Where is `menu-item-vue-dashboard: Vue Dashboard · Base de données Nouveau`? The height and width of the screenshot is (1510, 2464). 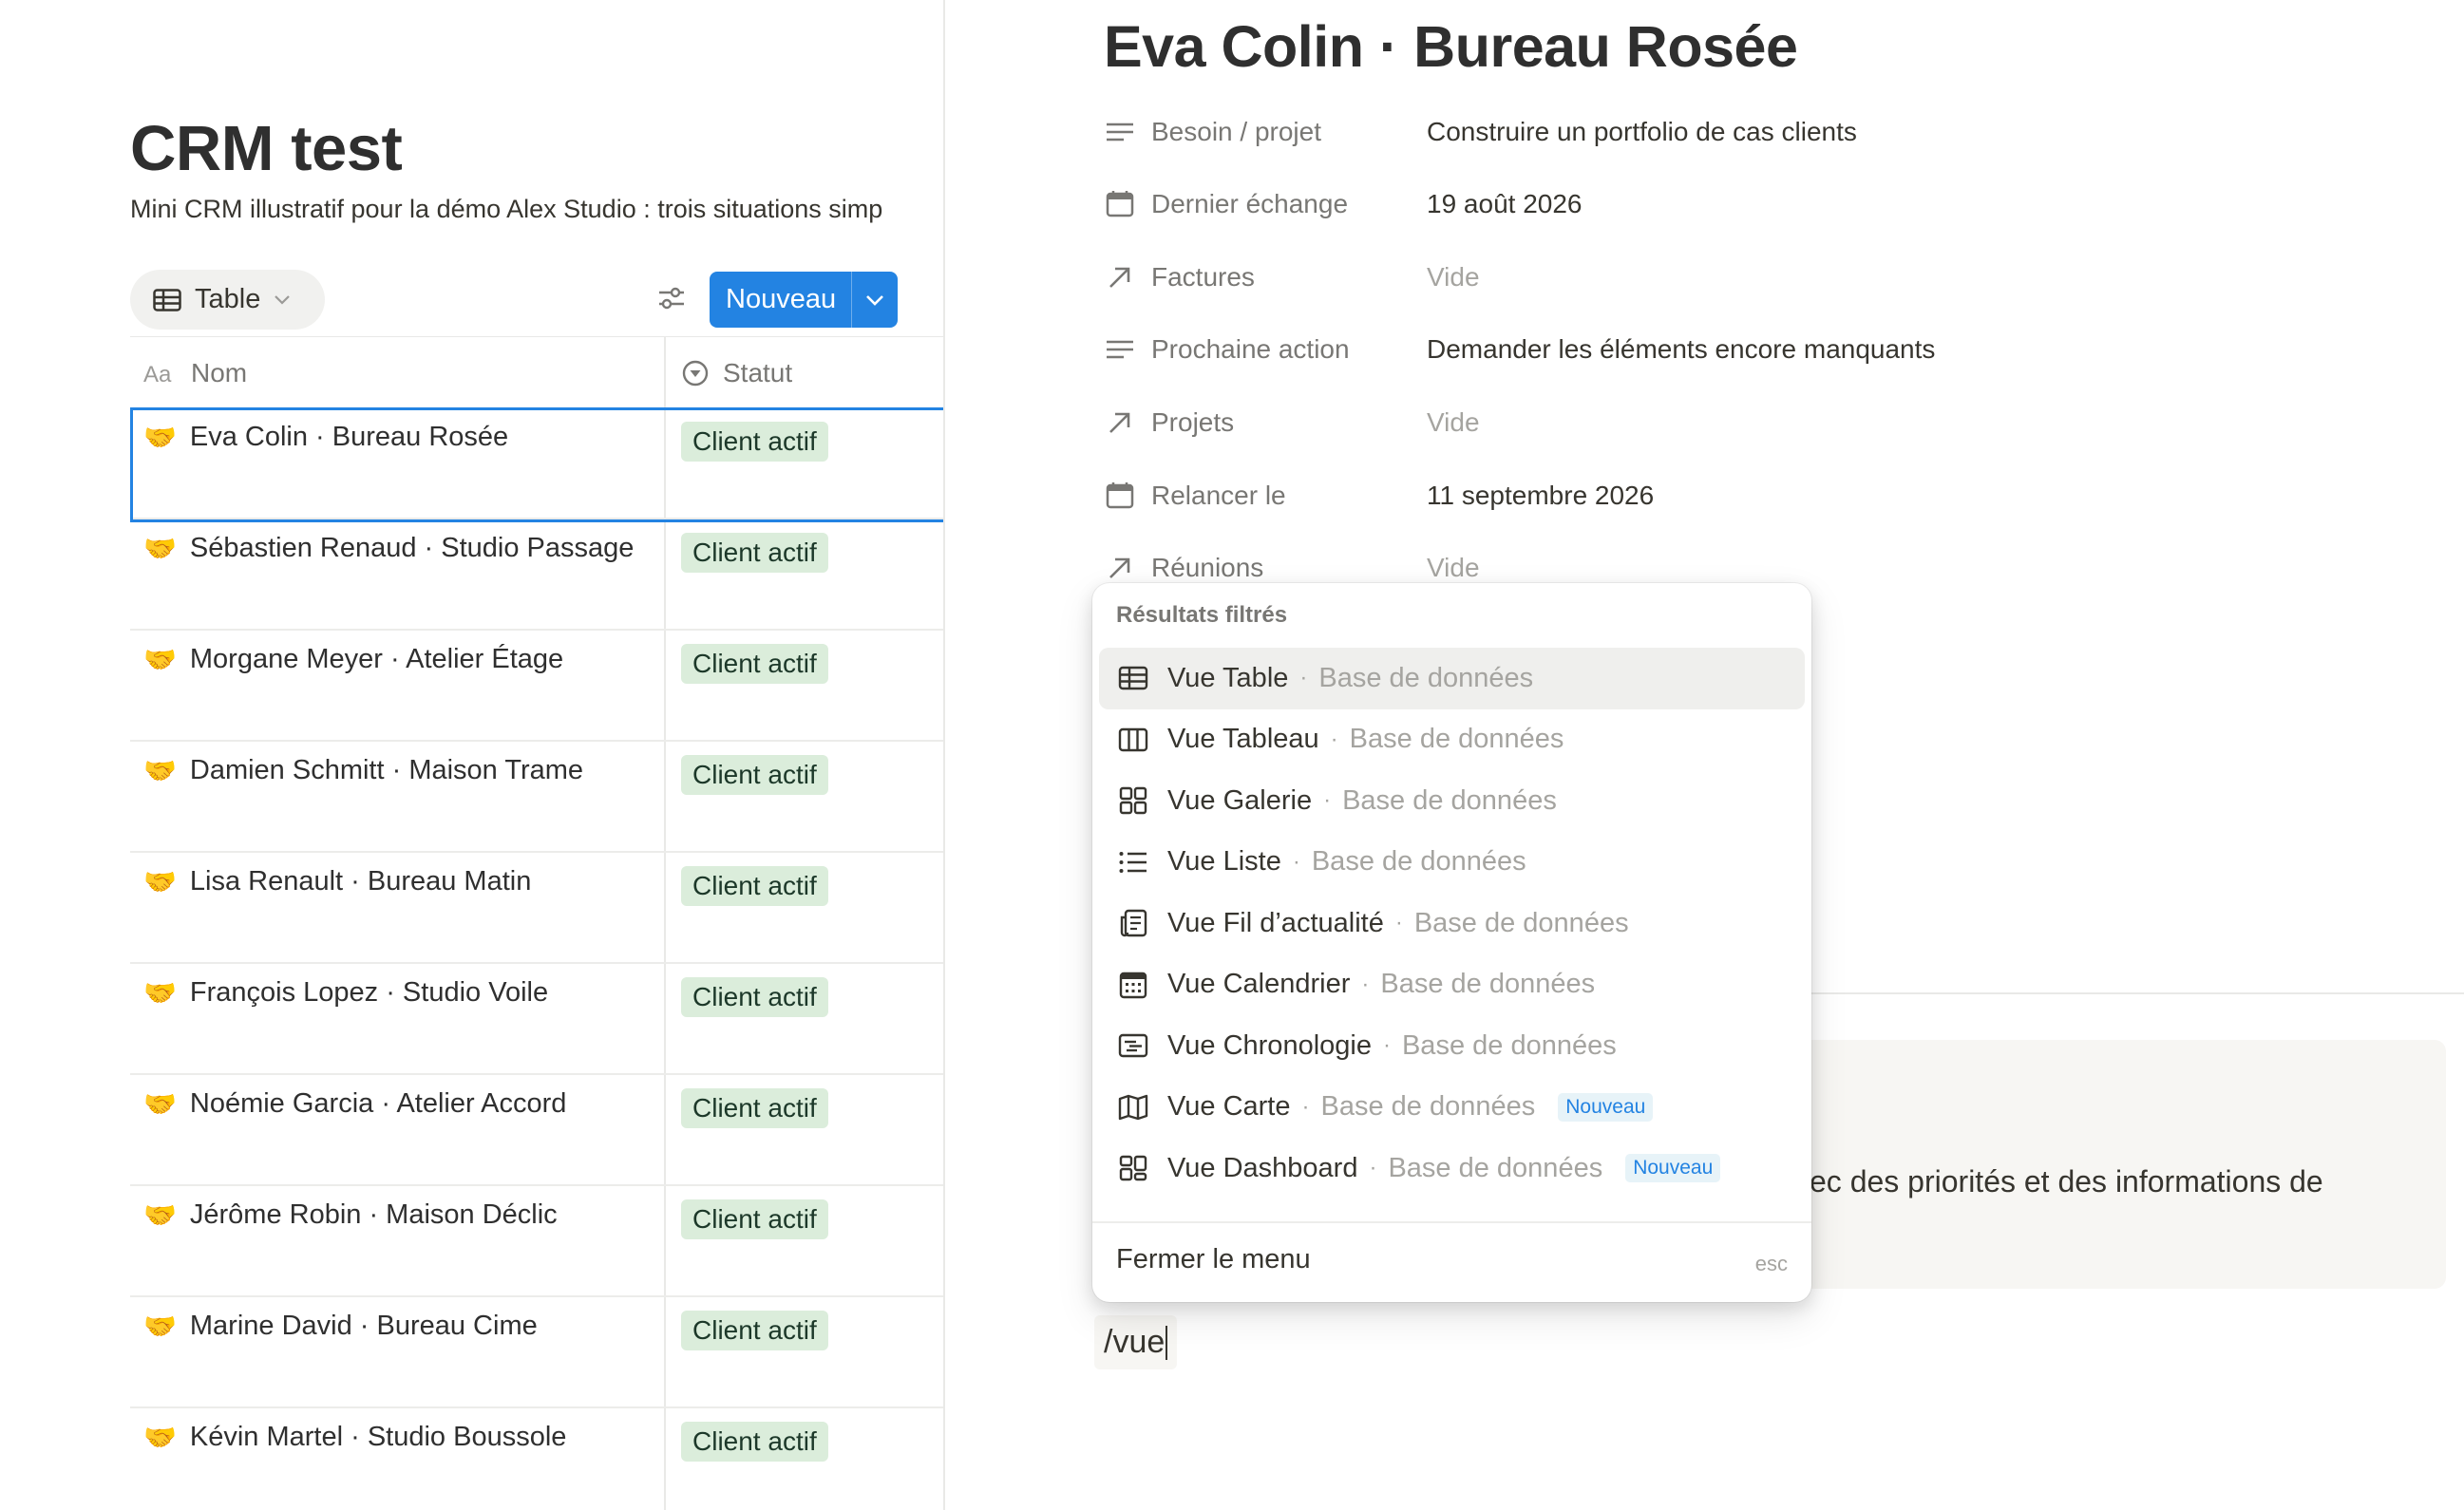 menu-item-vue-dashboard: Vue Dashboard · Base de données Nouveau is located at coordinates (1452, 1168).